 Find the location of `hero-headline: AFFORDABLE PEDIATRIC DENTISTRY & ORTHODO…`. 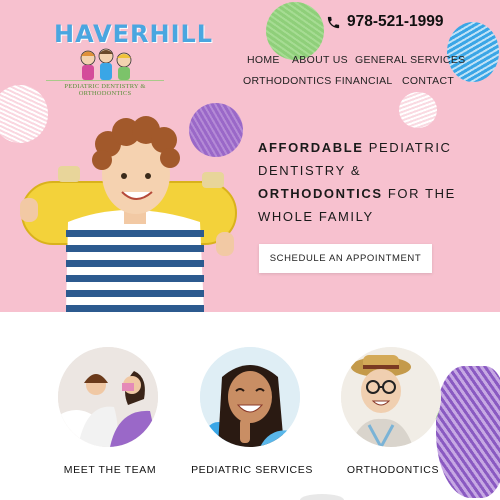

hero-headline: AFFORDABLE PEDIATRIC DENTISTRY & ORTHODO… is located at coordinates (373, 182).